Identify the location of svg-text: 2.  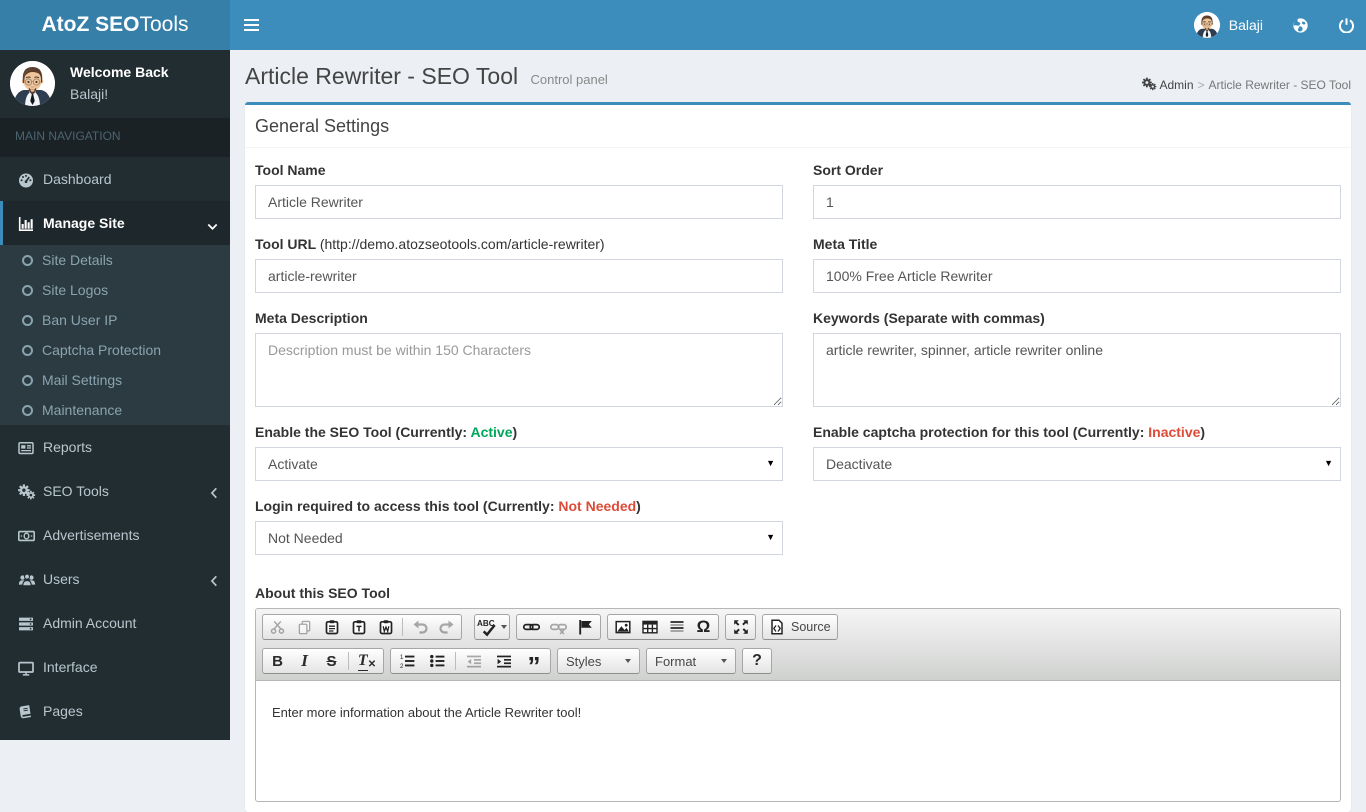
(402, 666).